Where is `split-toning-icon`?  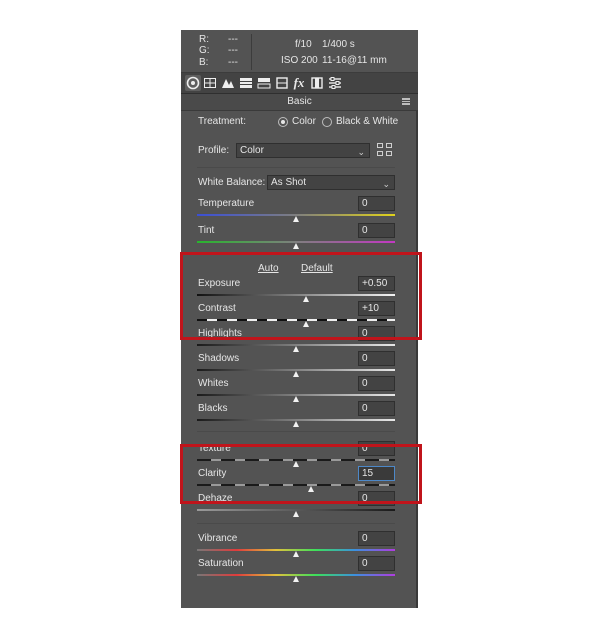
split-toning-icon is located at coordinates (264, 83).